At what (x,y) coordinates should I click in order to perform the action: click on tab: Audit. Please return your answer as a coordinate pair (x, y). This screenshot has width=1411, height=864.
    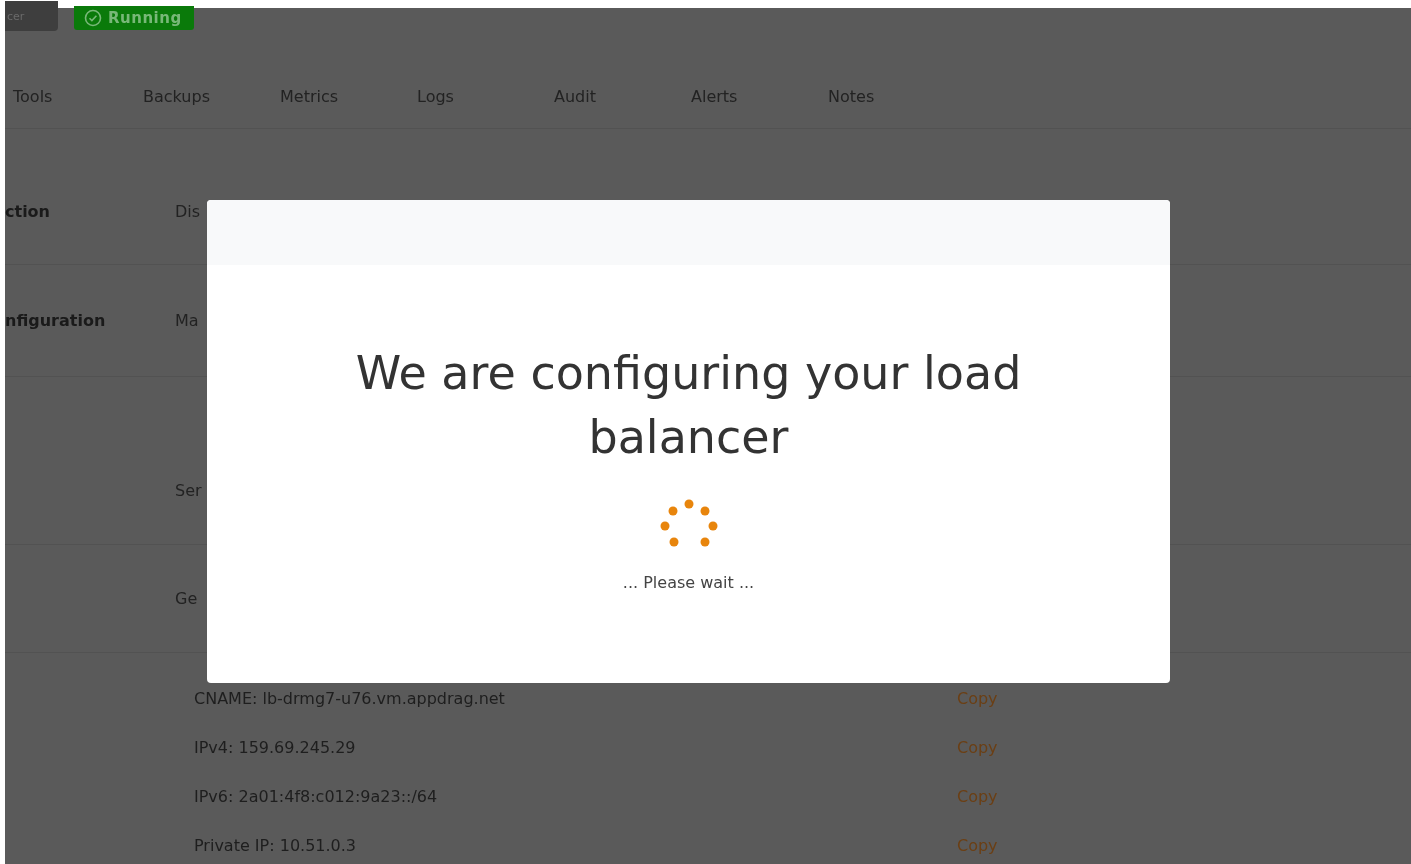
    Looking at the image, I should click on (614, 106).